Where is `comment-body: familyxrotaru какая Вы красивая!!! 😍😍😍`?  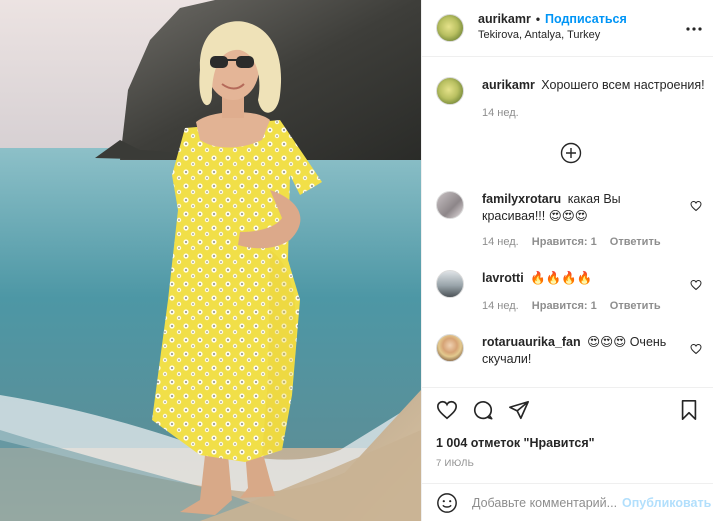
comment-body: familyxrotaru какая Вы красивая!!! 😍😍😍 is located at coordinates (584, 208).